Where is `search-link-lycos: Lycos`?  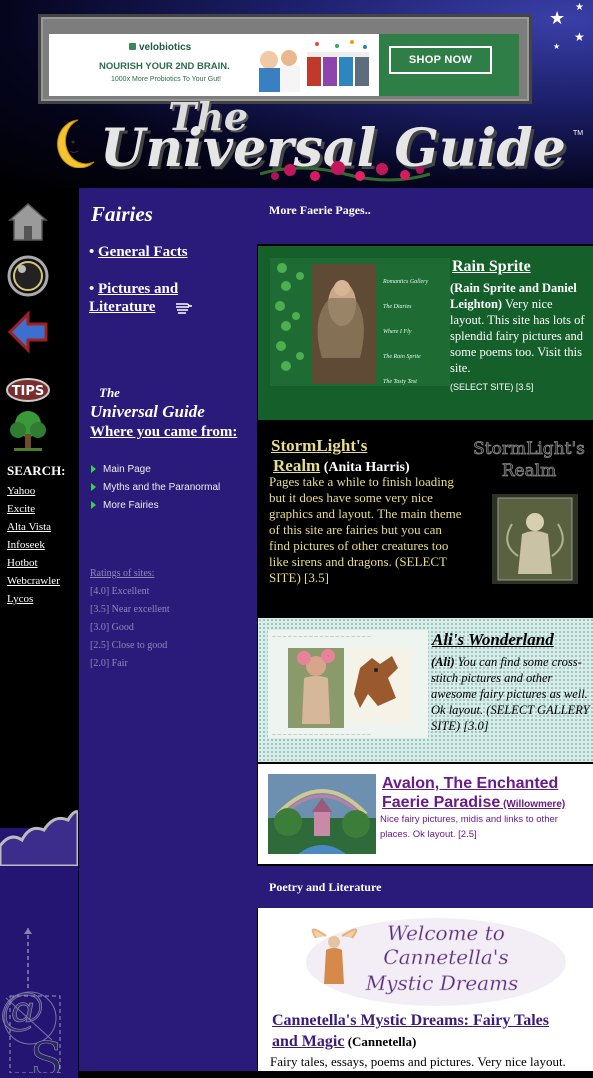 search-link-lycos: Lycos is located at coordinates (20, 599).